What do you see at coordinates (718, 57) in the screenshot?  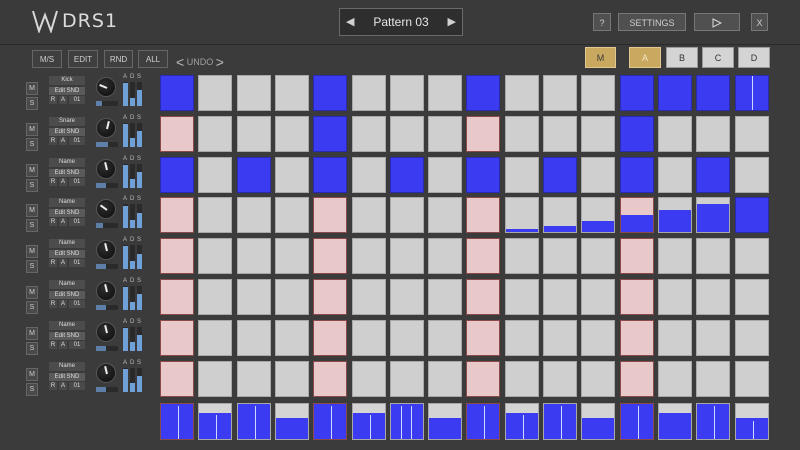 I see `bank-button-c: C` at bounding box center [718, 57].